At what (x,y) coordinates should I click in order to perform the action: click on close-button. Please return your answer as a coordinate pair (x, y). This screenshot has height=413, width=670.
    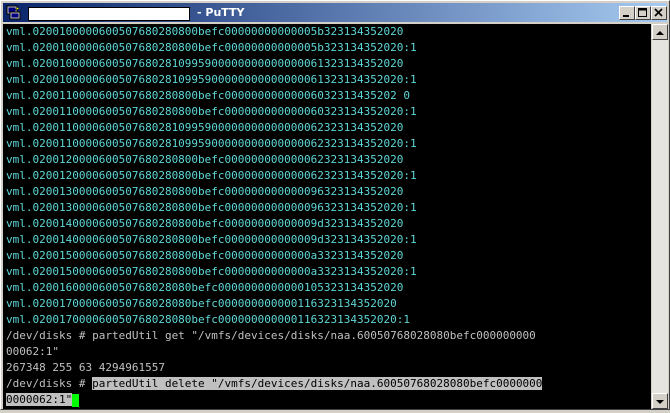
    Looking at the image, I should click on (659, 13).